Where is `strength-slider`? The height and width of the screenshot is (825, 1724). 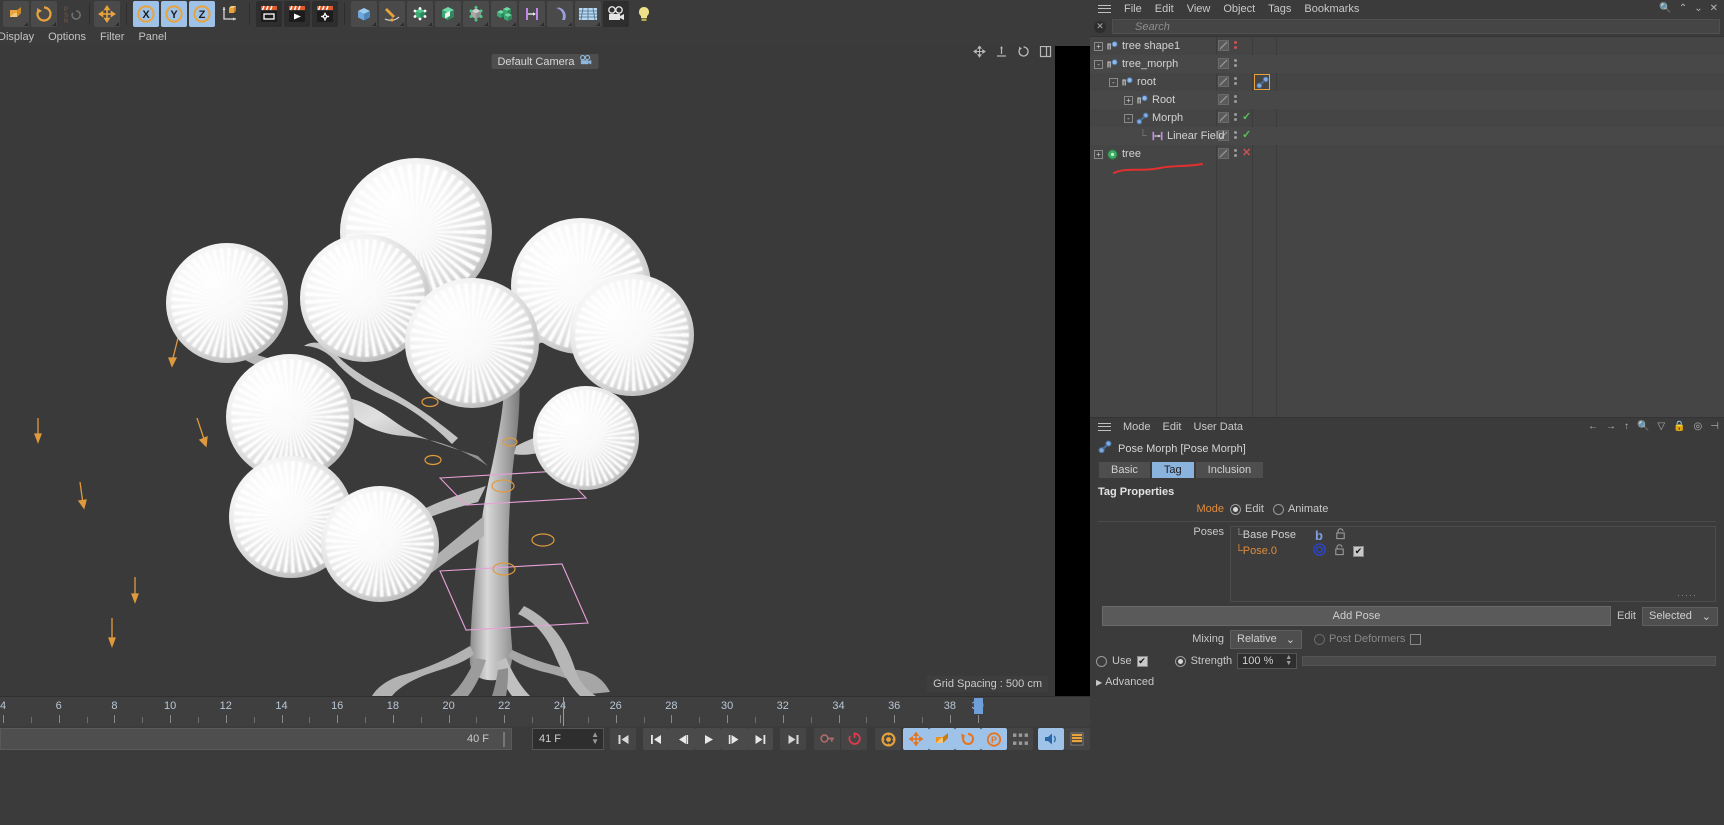
strength-slider is located at coordinates (1509, 661).